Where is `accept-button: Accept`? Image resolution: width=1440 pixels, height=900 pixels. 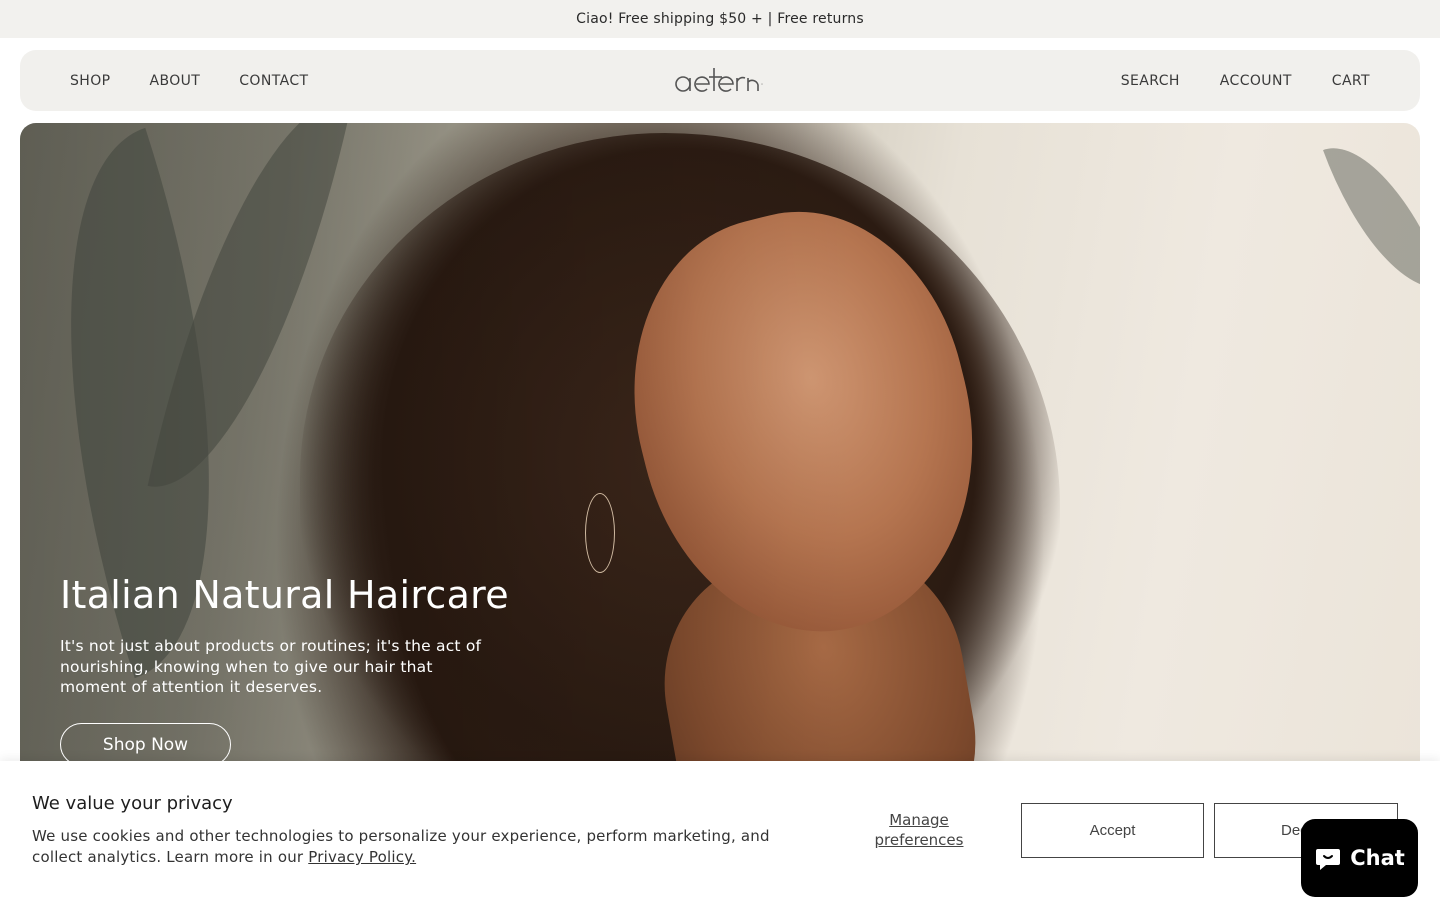 accept-button: Accept is located at coordinates (1112, 830).